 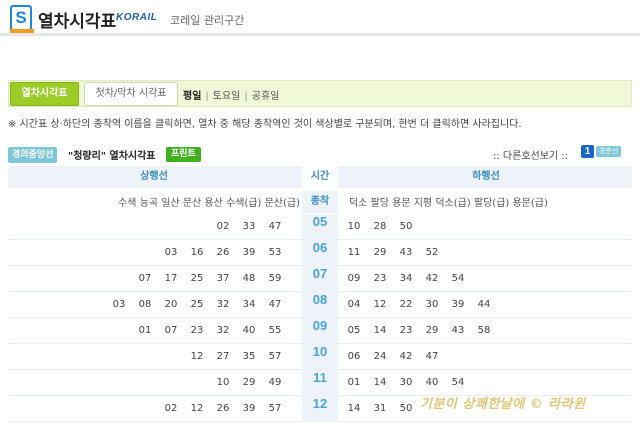 I want to click on up-times: 03 08 20 25 32 34 47, so click(x=197, y=305).